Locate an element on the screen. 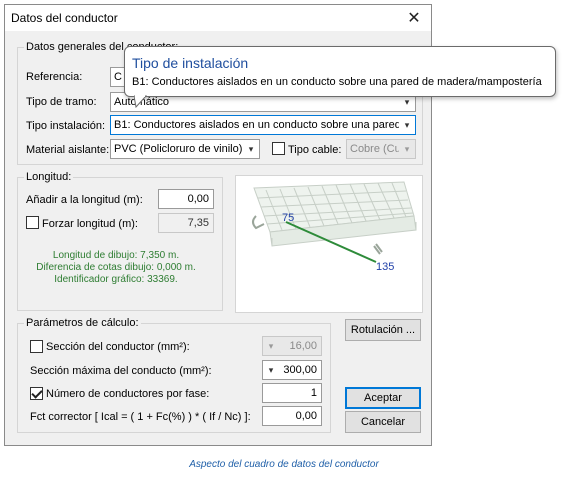 This screenshot has width=568, height=478. longitud-group-title: Longitud: is located at coordinates (49, 177).